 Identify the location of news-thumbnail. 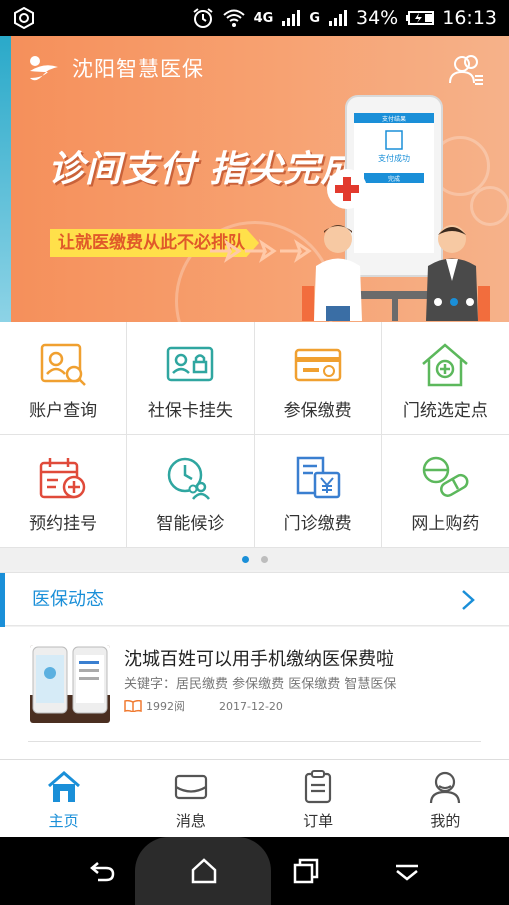
(70, 684).